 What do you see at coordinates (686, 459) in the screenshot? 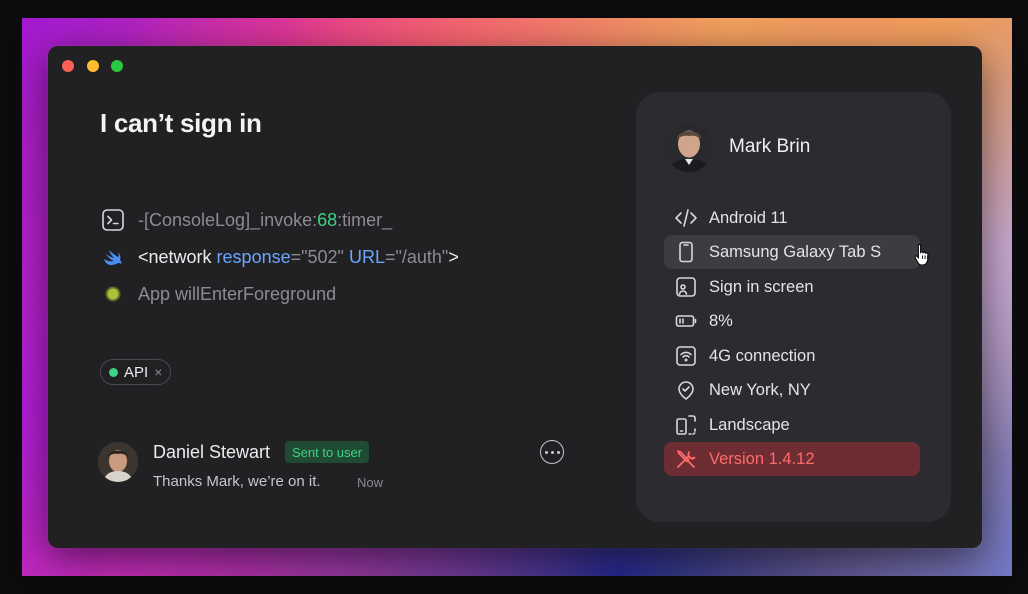
I see `tools-icon` at bounding box center [686, 459].